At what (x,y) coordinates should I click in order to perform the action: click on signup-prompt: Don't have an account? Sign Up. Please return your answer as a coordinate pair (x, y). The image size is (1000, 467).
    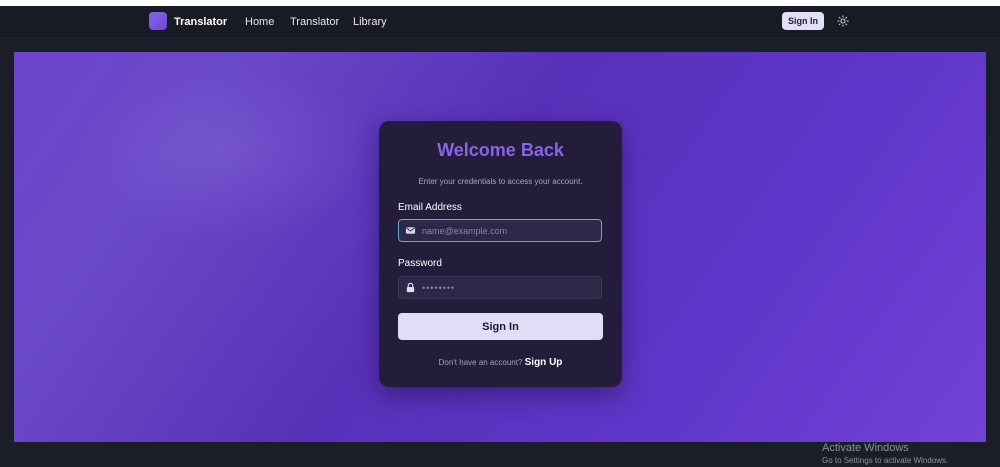
    Looking at the image, I should click on (500, 362).